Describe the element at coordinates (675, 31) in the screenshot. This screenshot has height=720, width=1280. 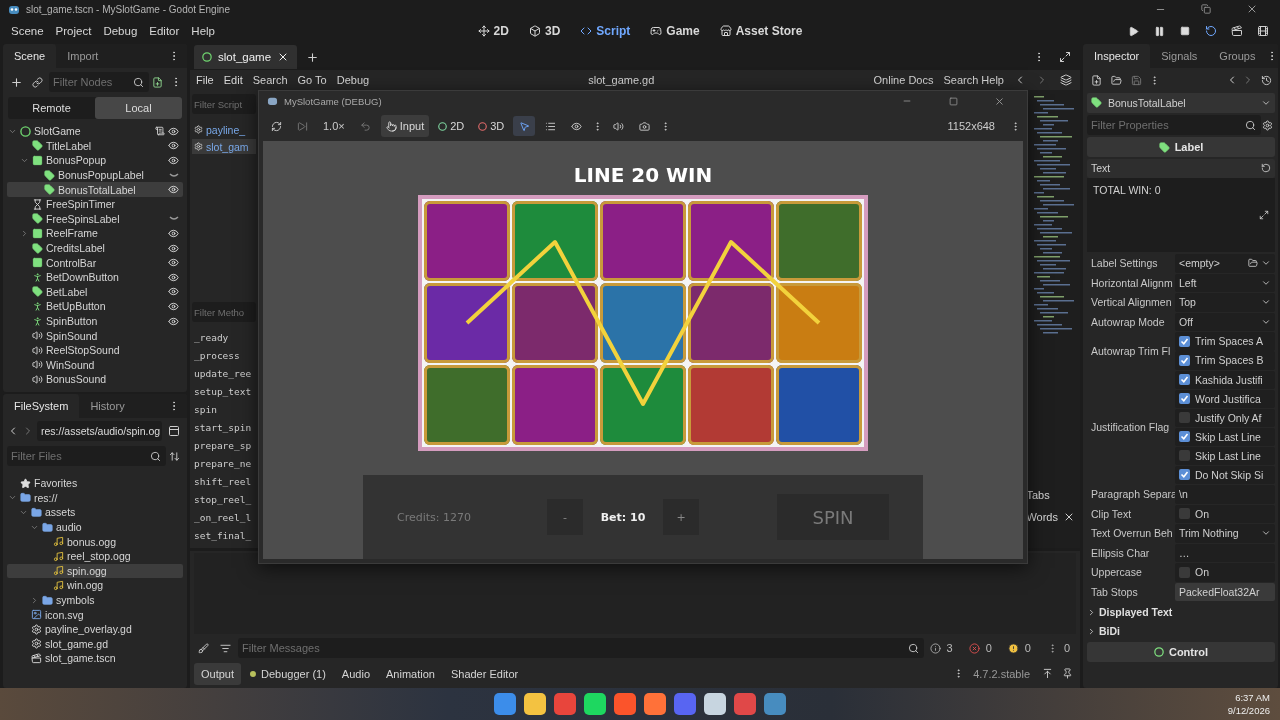
I see `workspace-tab: Game` at that location.